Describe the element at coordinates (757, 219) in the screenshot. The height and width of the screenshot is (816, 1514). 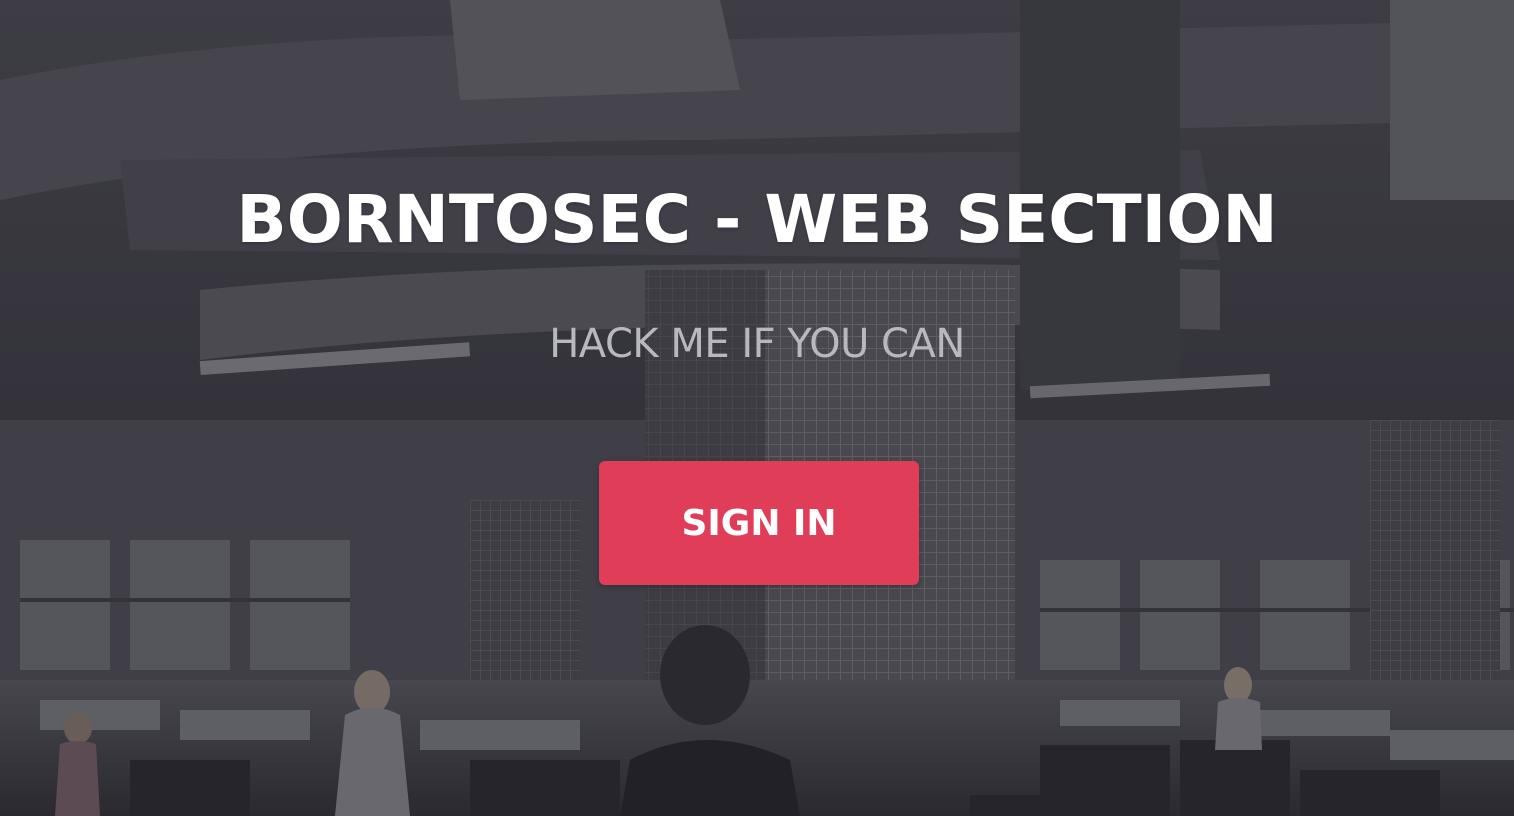
I see `page-title: BORNTOSEC - WEB SECTION` at that location.